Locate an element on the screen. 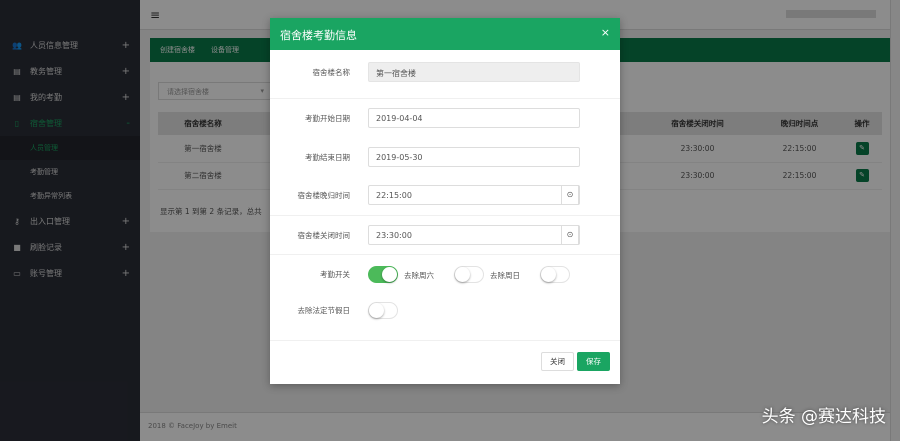 The width and height of the screenshot is (900, 441). end-date-input: 2019-05-30 is located at coordinates (474, 157).